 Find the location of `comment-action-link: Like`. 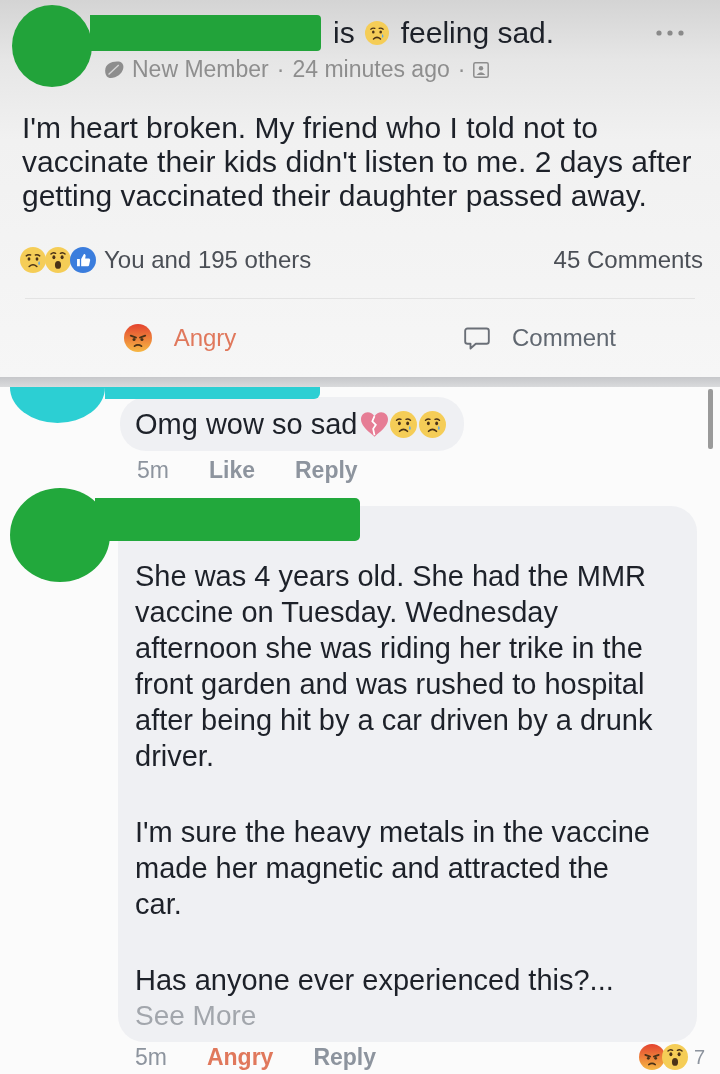

comment-action-link: Like is located at coordinates (231, 470).